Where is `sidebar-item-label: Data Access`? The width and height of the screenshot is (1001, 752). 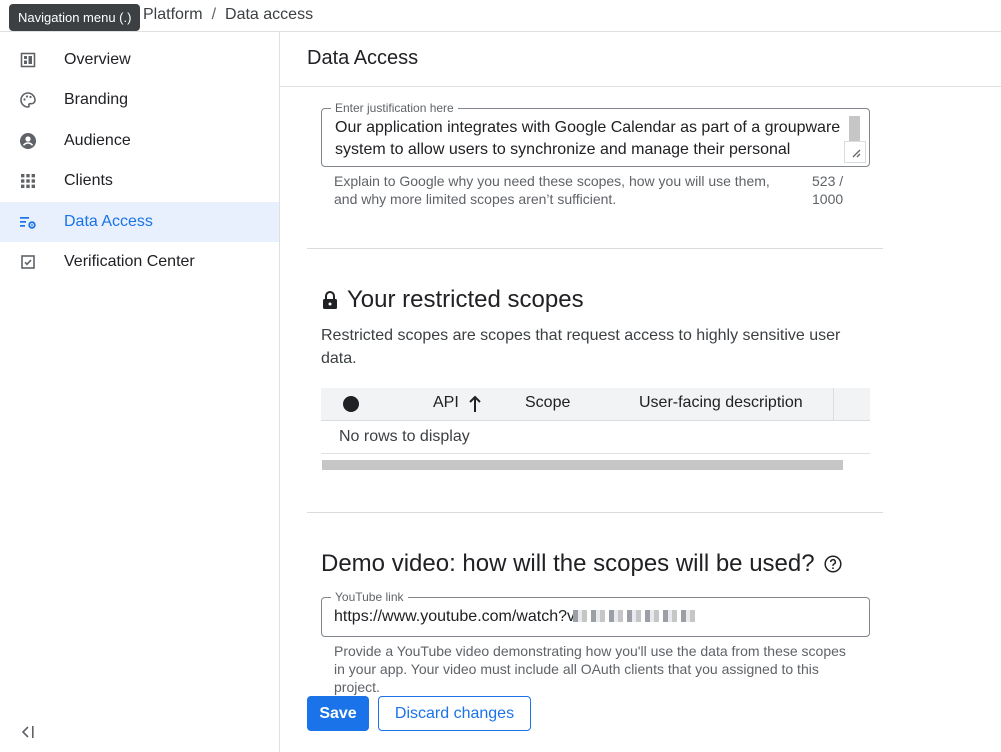
sidebar-item-label: Data Access is located at coordinates (108, 221).